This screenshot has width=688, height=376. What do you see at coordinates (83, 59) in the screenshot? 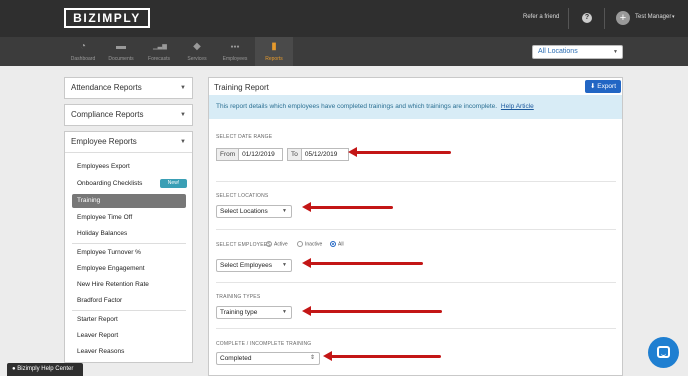
I see `nav-label: Dashboard` at bounding box center [83, 59].